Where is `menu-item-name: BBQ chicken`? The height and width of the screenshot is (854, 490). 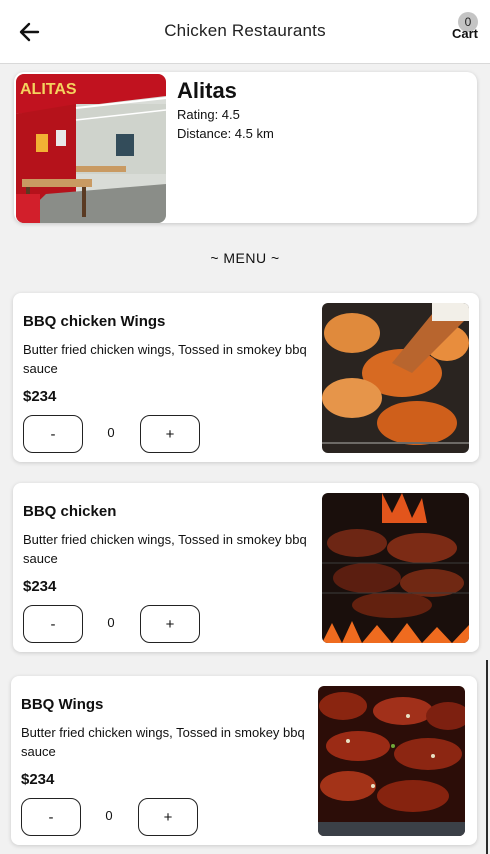 menu-item-name: BBQ chicken is located at coordinates (70, 511).